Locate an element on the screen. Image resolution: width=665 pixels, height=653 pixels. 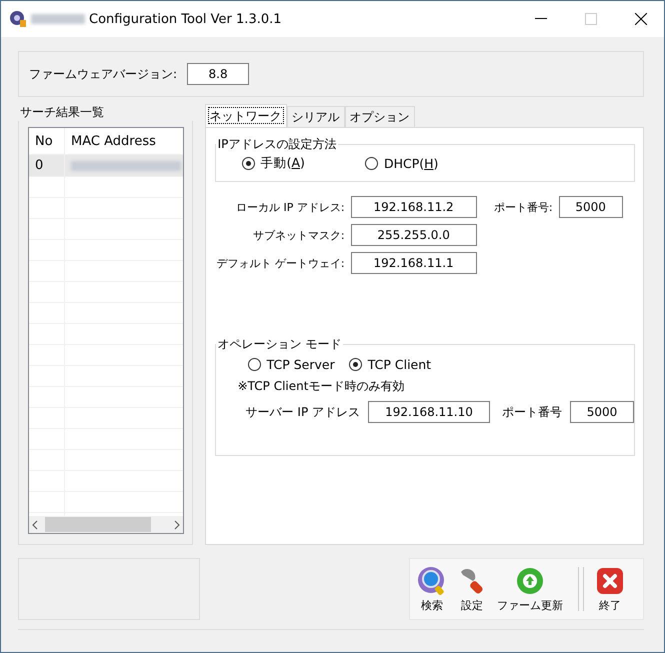
exit-button: 終了 is located at coordinates (610, 589).